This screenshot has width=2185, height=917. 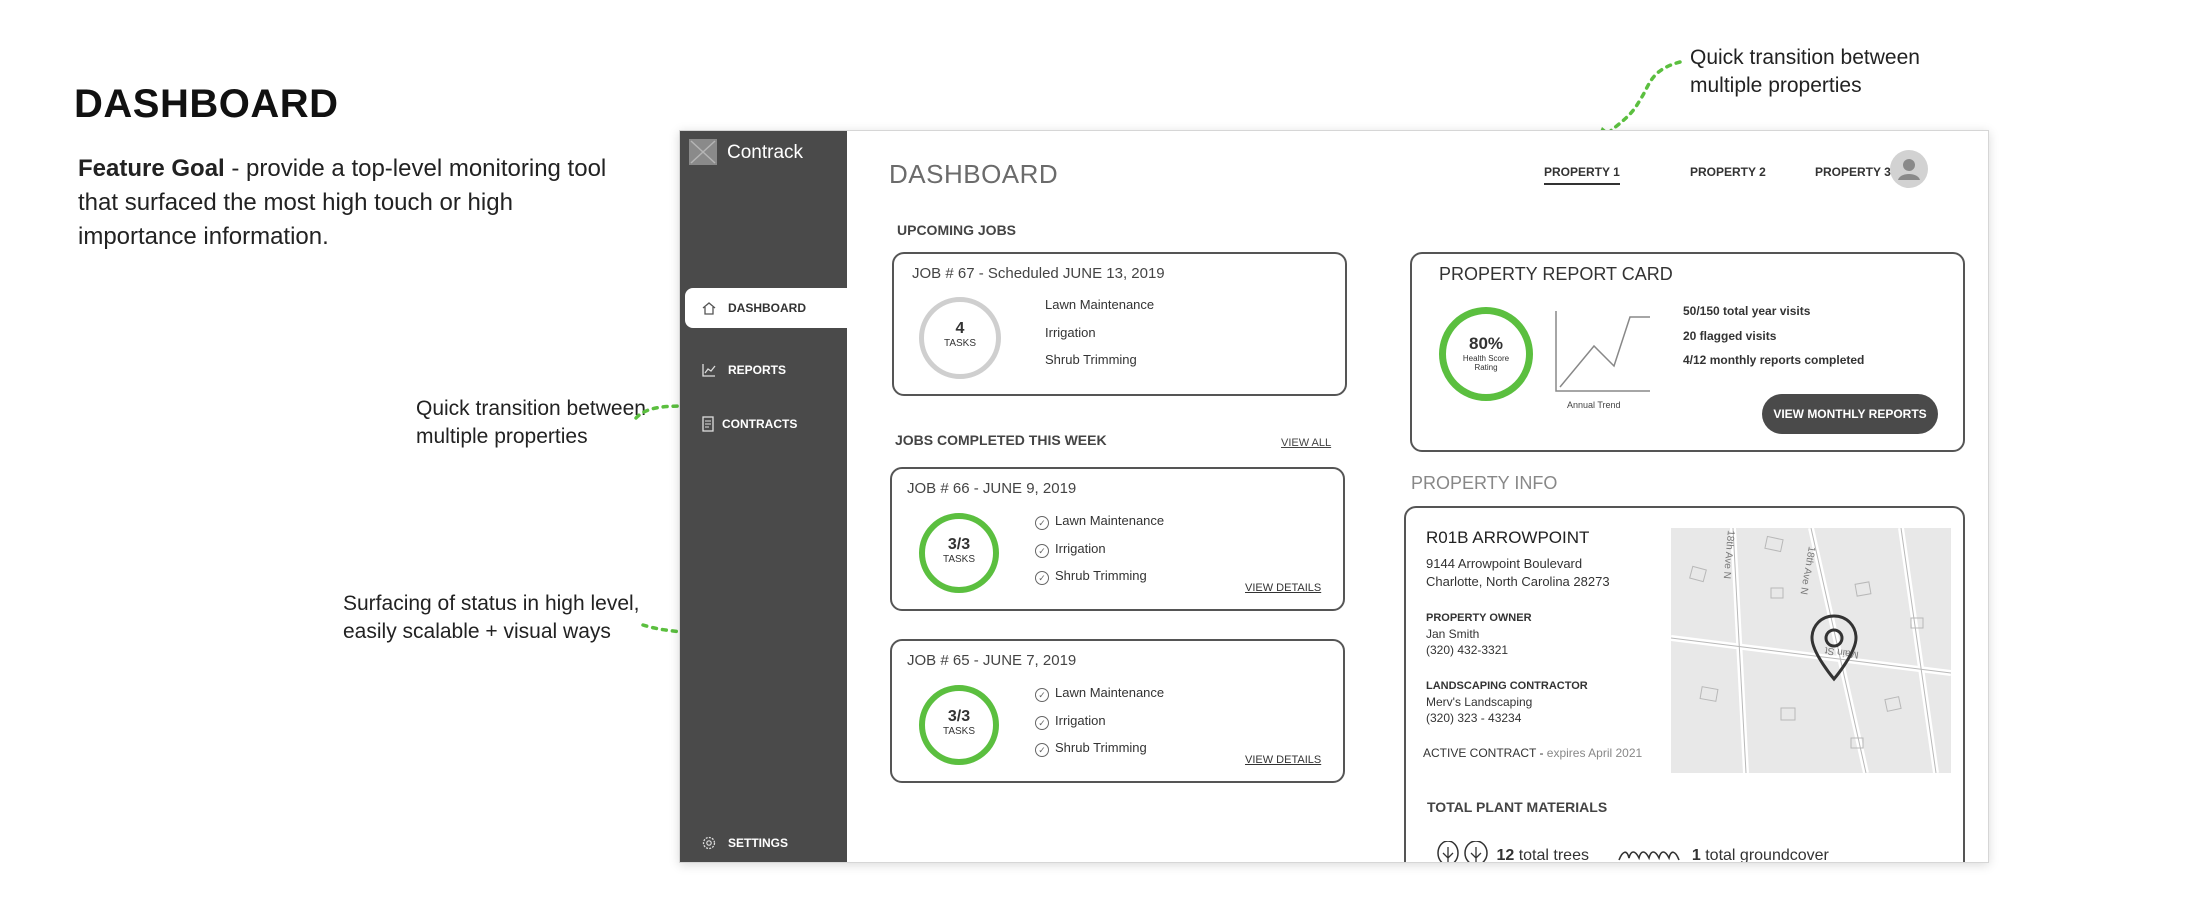 What do you see at coordinates (1070, 332) in the screenshot?
I see `task-item: Irrigation` at bounding box center [1070, 332].